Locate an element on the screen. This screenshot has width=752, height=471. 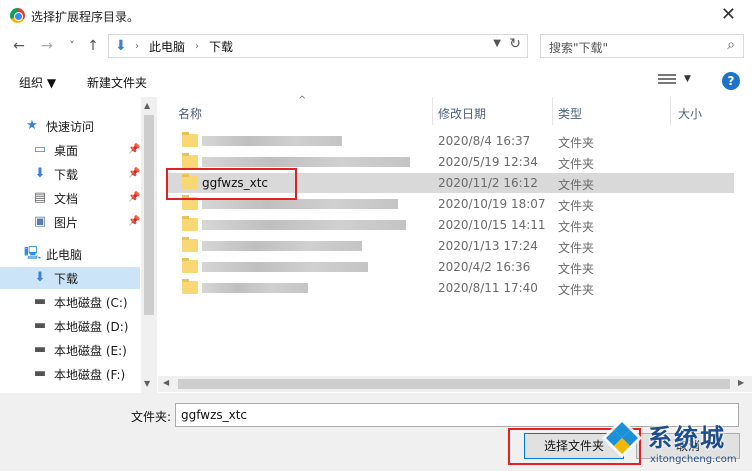
file-date: 2020/8/4 16:37 is located at coordinates (484, 141).